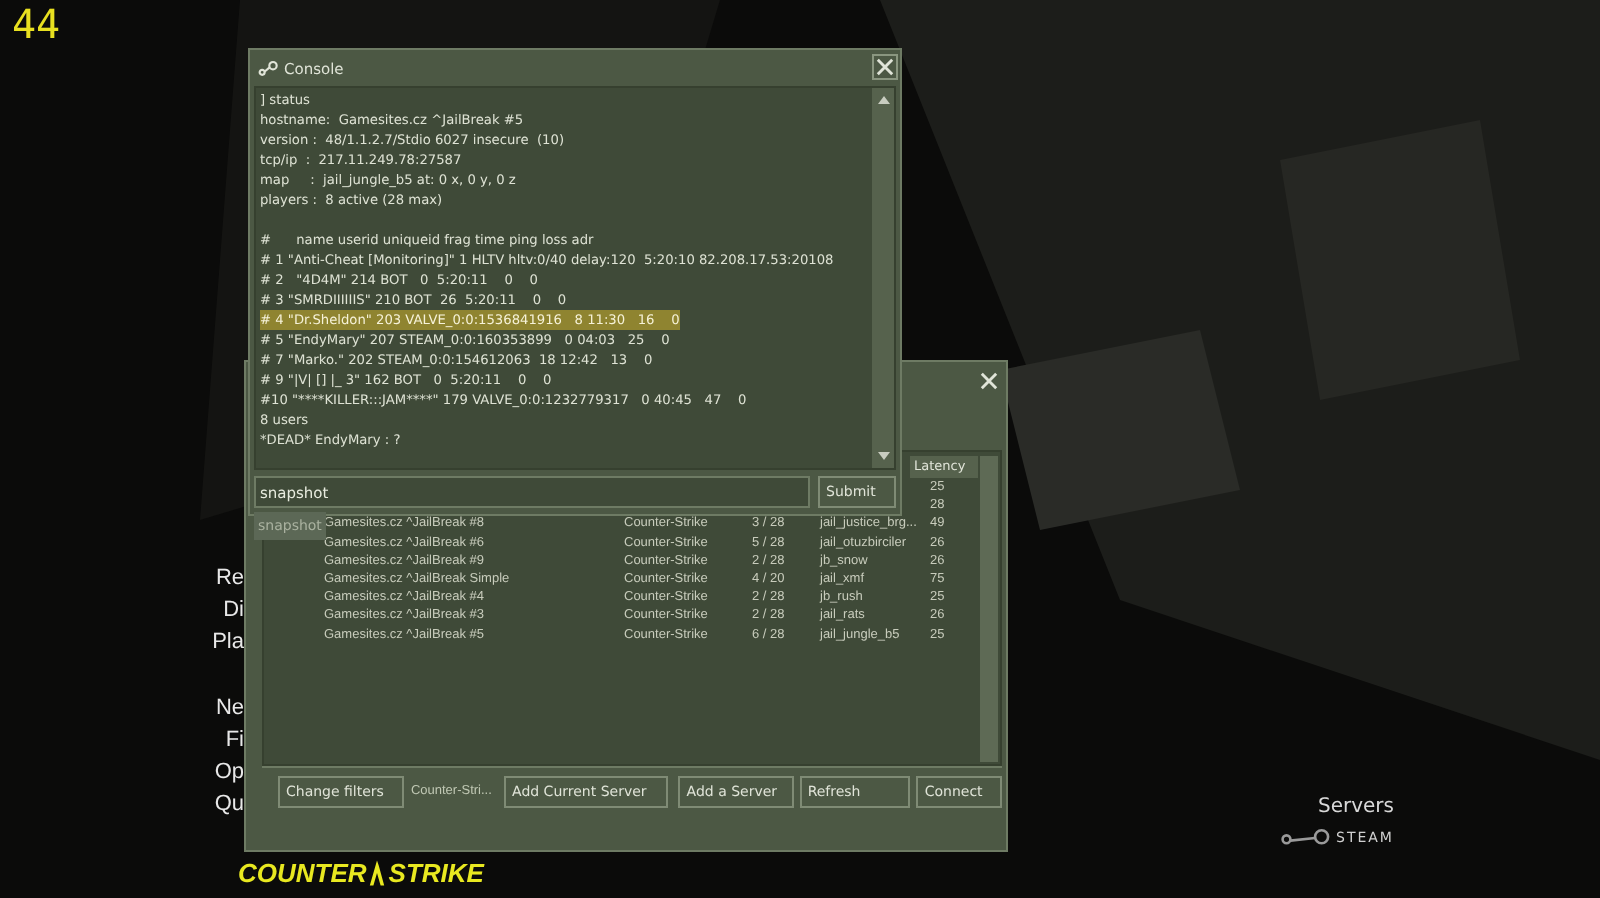 This screenshot has height=898, width=1600. Describe the element at coordinates (229, 772) in the screenshot. I see `menu-item: Op` at that location.